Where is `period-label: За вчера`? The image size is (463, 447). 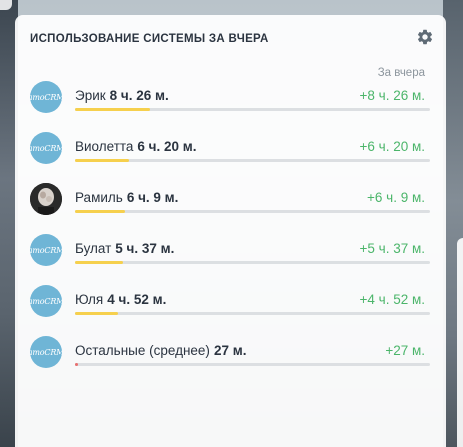
period-label: За вчера is located at coordinates (401, 73).